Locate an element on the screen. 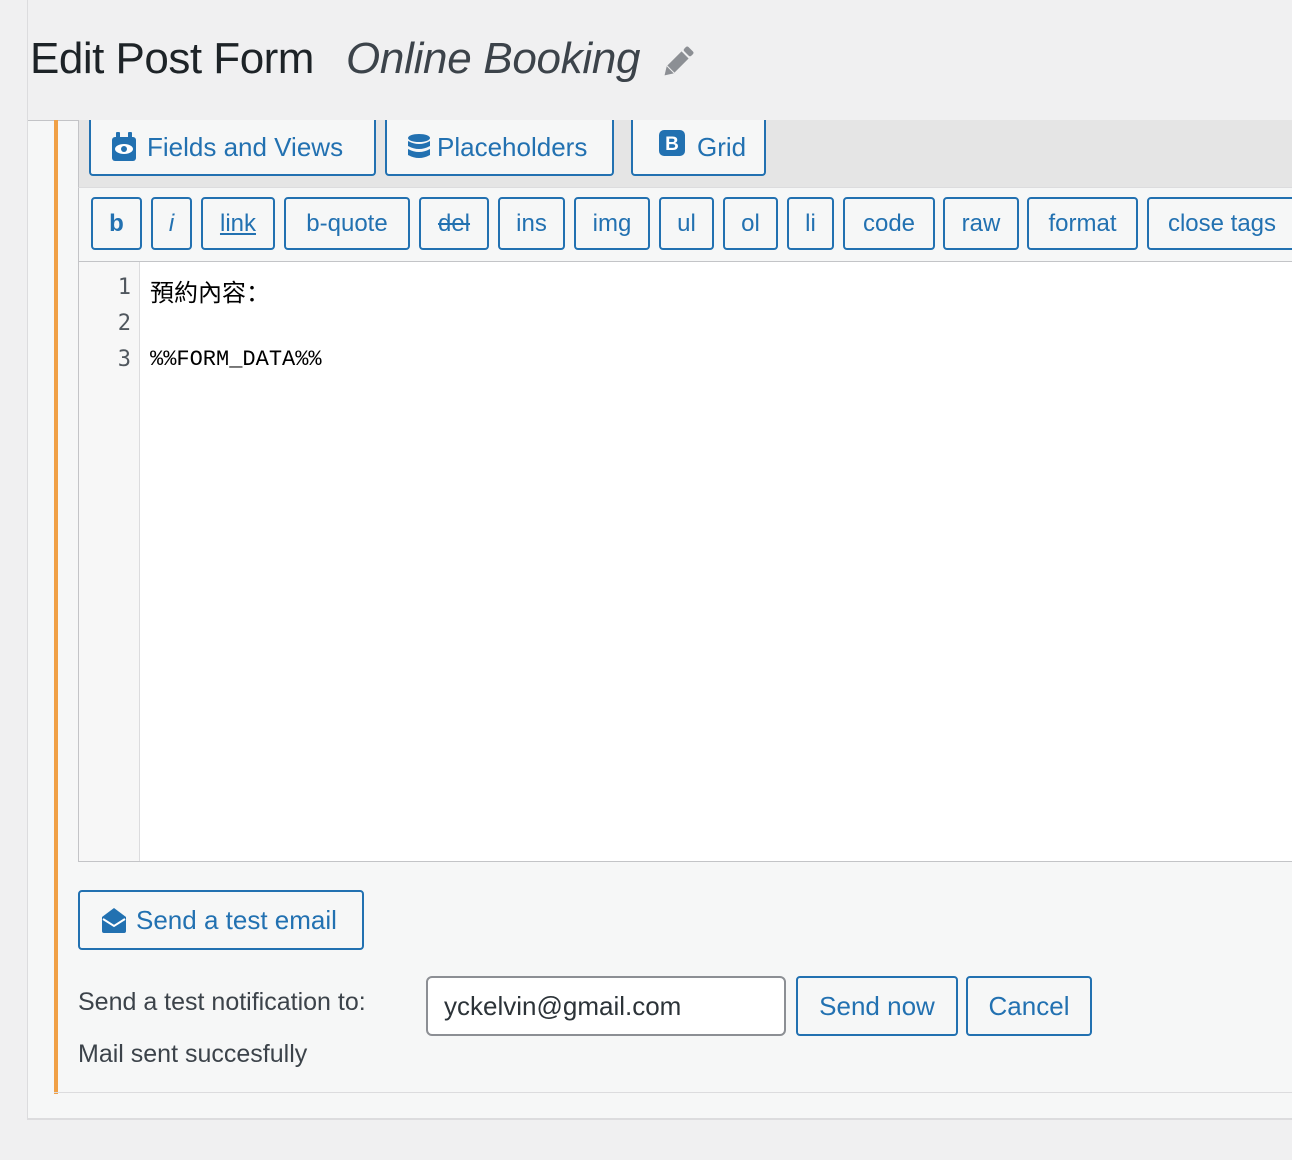  eye-calendar-icon is located at coordinates (124, 146).